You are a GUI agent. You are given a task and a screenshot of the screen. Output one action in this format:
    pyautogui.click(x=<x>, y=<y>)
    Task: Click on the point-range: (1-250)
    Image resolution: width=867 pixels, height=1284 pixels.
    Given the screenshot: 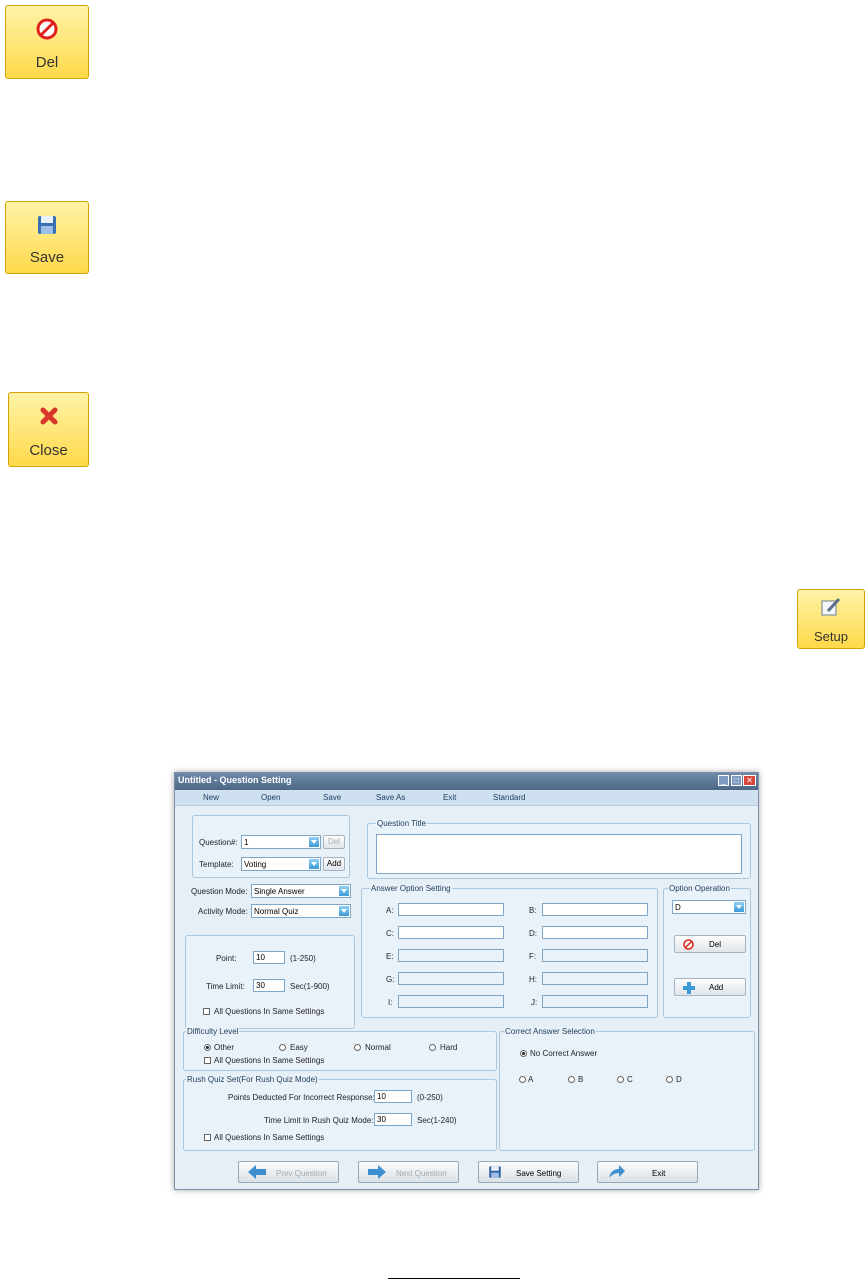 What is the action you would take?
    pyautogui.click(x=303, y=958)
    